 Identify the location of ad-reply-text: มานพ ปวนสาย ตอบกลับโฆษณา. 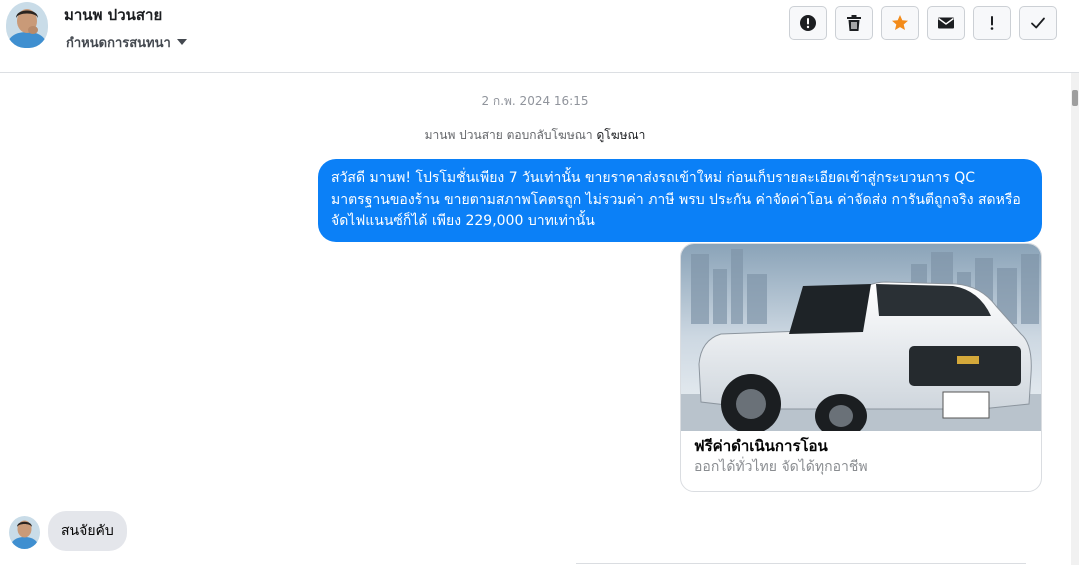
(508, 135).